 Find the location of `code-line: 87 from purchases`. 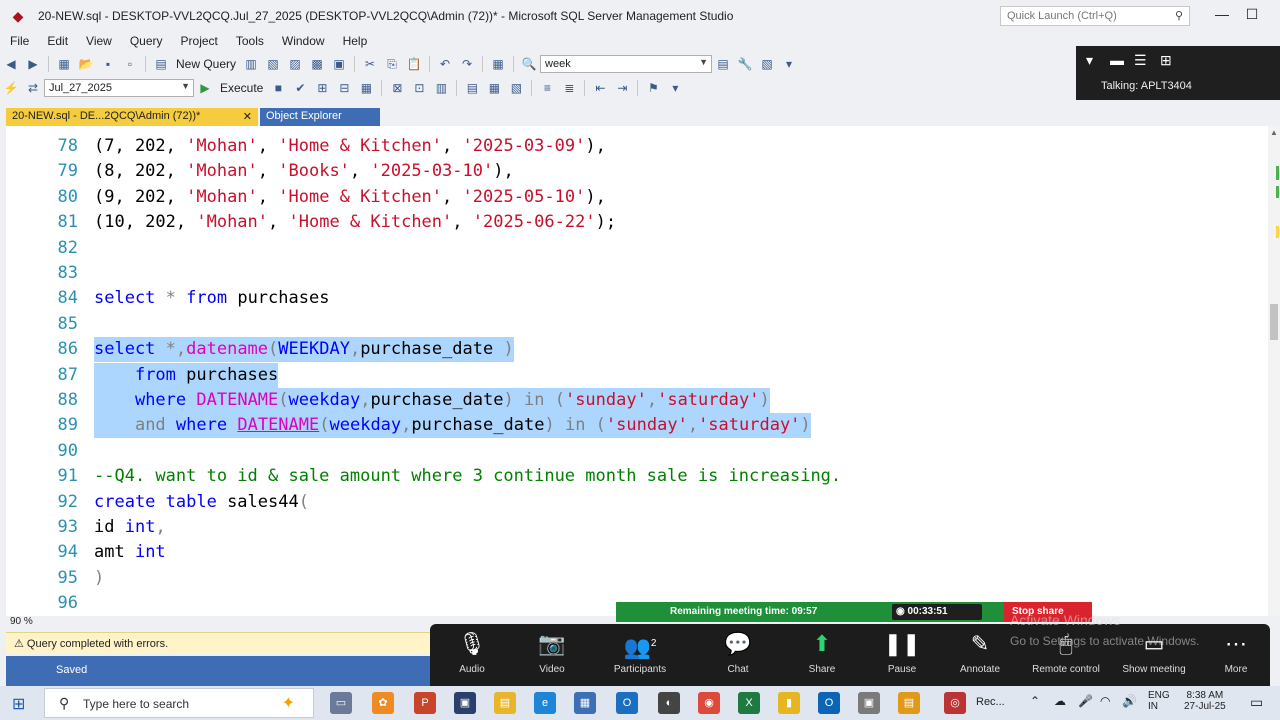

code-line: 87 from purchases is located at coordinates (626, 375).